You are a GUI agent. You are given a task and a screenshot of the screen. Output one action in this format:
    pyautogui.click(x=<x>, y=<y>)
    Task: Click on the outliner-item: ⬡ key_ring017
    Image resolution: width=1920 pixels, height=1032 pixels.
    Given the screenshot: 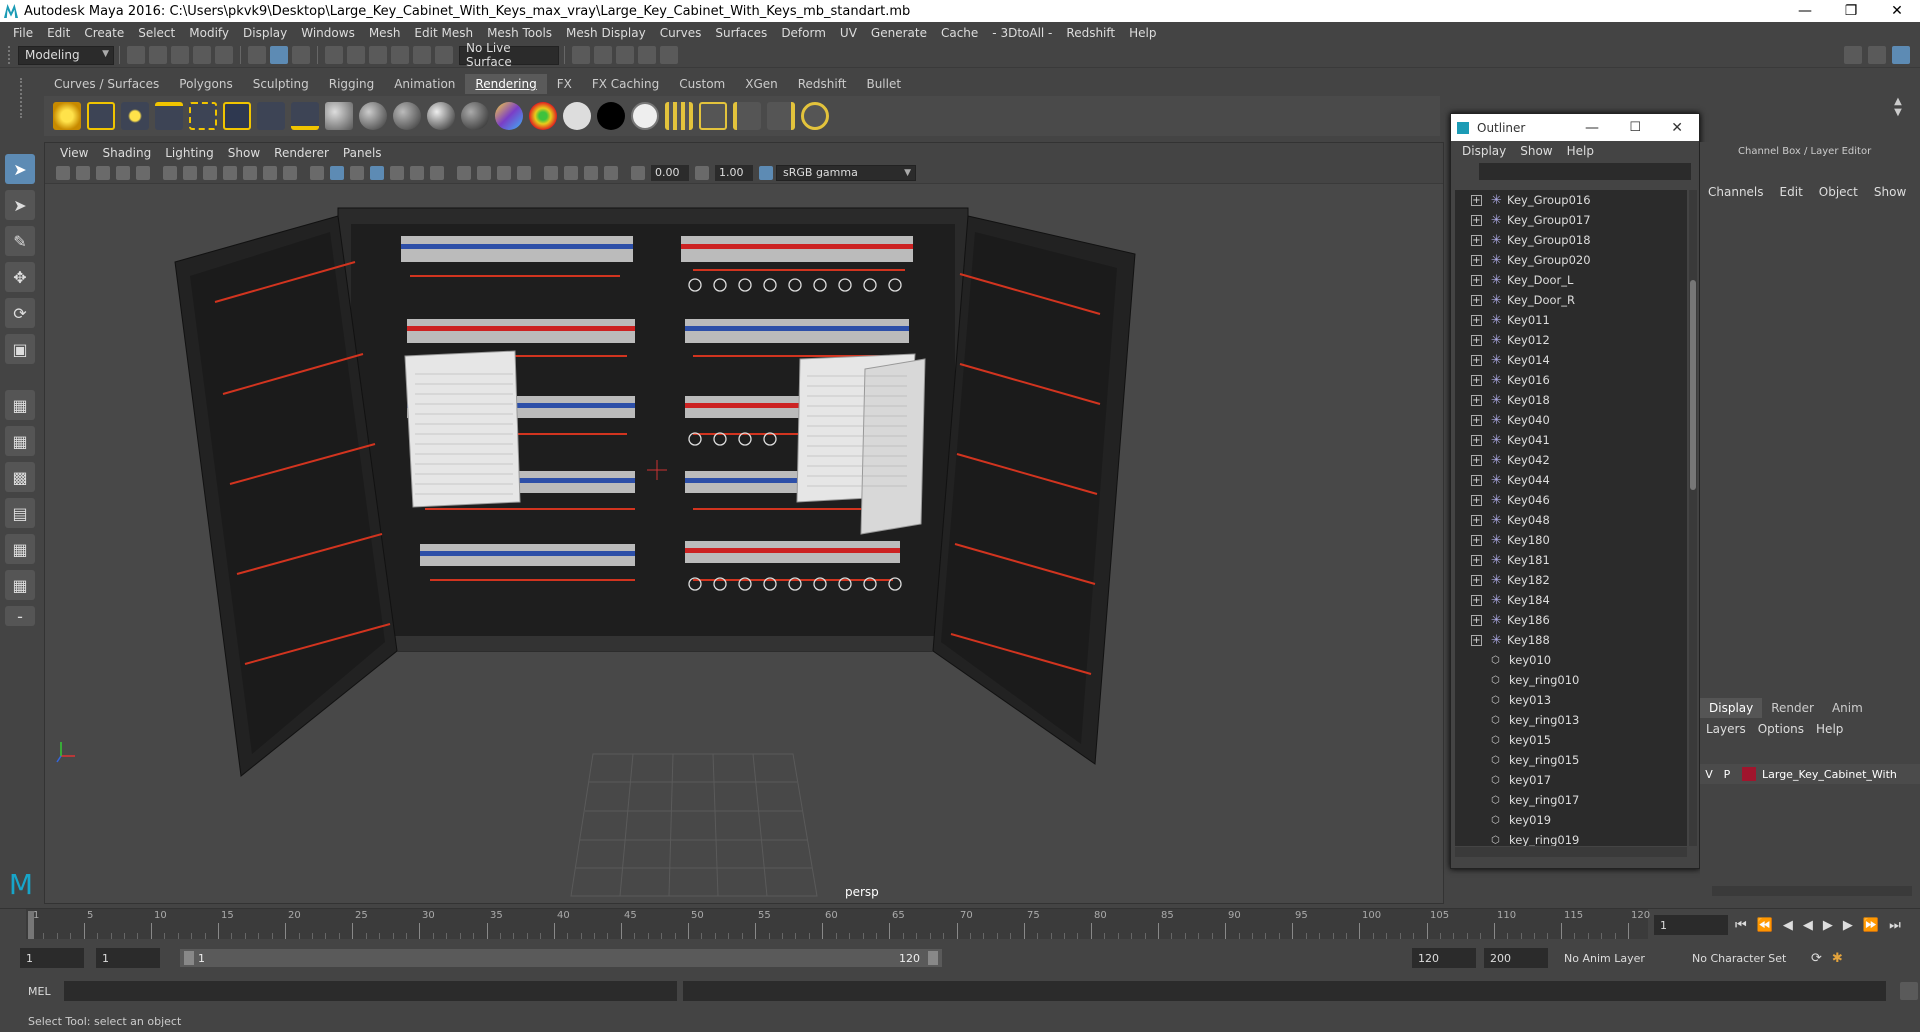 What is the action you would take?
    pyautogui.click(x=1571, y=800)
    